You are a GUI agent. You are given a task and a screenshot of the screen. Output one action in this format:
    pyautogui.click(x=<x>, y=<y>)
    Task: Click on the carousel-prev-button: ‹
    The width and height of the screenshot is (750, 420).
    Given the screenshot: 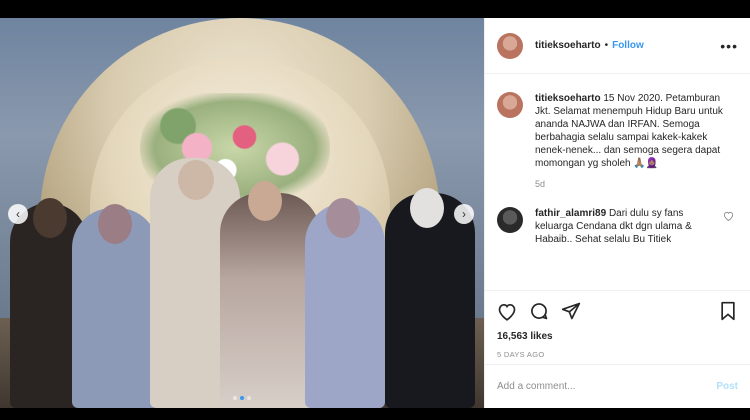 What is the action you would take?
    pyautogui.click(x=18, y=214)
    